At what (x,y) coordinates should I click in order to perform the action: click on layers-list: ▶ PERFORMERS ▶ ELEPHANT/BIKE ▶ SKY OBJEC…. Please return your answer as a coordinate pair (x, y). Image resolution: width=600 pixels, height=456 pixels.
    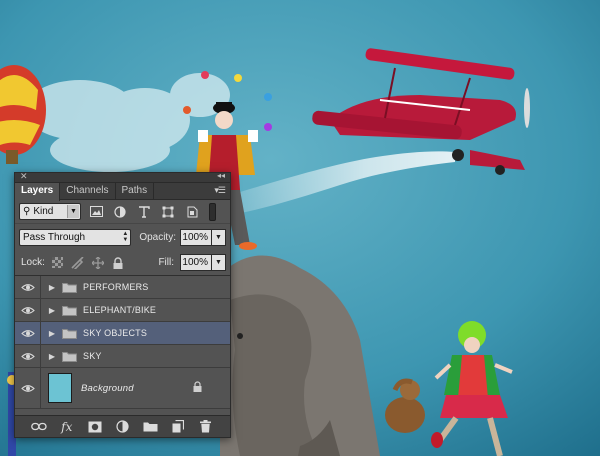
    Looking at the image, I should click on (122, 342).